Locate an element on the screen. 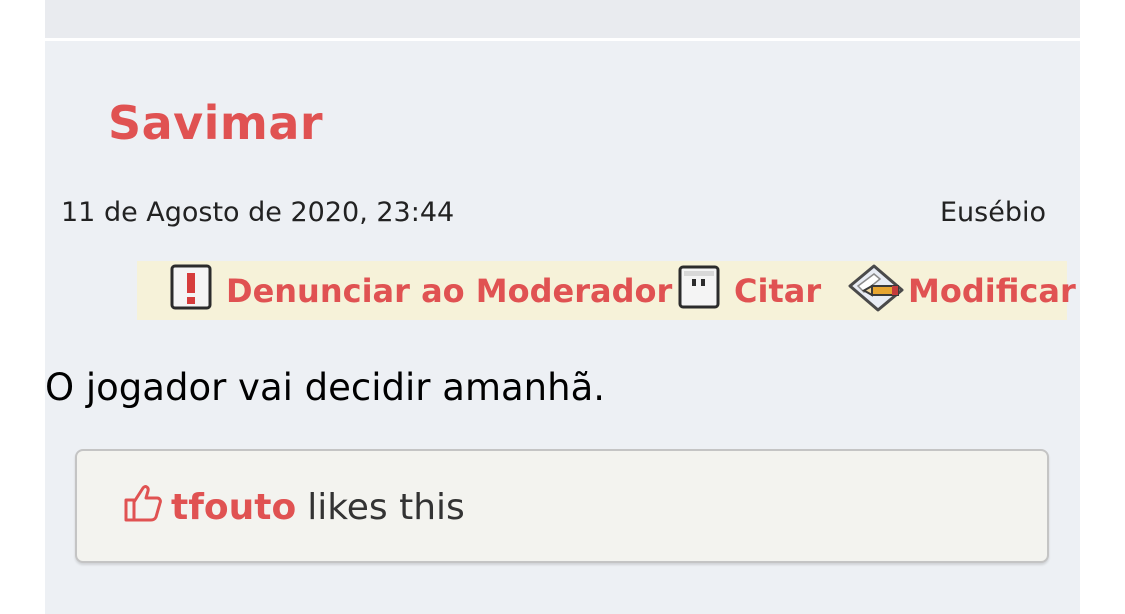 The height and width of the screenshot is (614, 1125). edit-button: Modificar is located at coordinates (961, 290).